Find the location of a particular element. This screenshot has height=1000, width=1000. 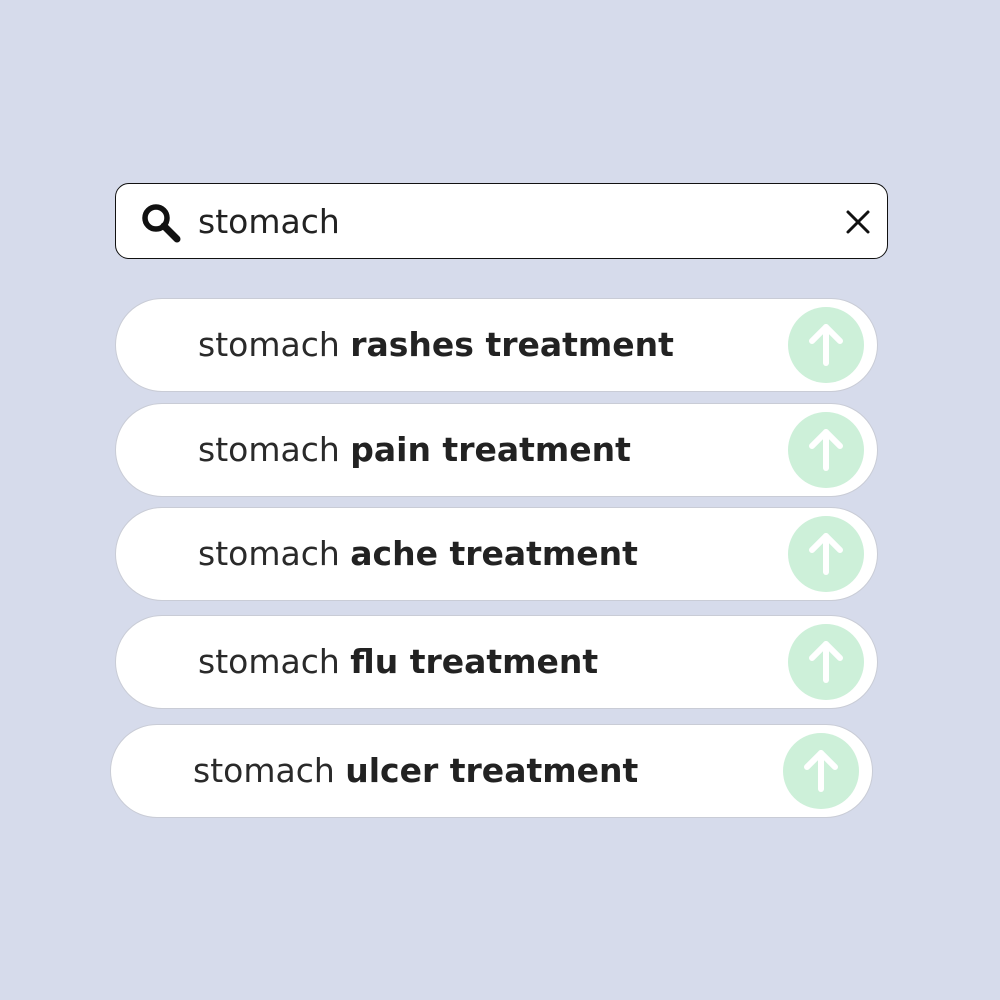

suggestion-completion-text: flu treatment is located at coordinates (474, 661).